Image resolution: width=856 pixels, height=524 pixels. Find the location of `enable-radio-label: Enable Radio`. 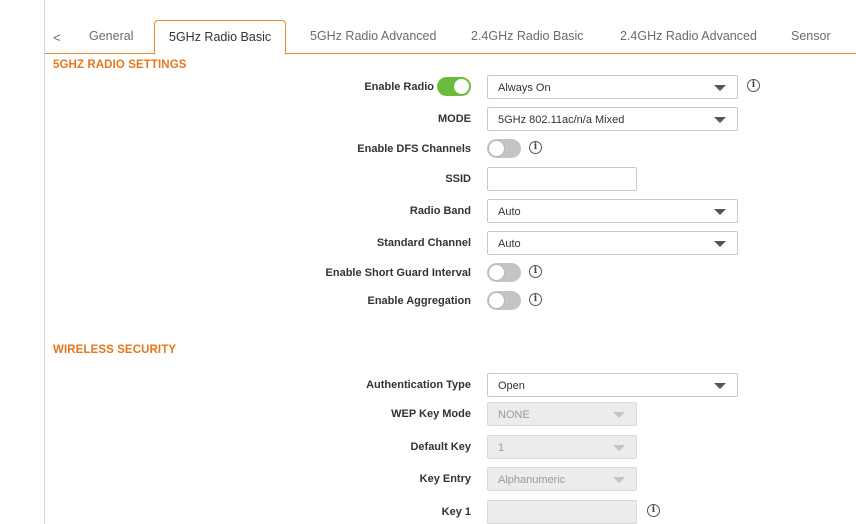

enable-radio-label: Enable Radio is located at coordinates (399, 87).